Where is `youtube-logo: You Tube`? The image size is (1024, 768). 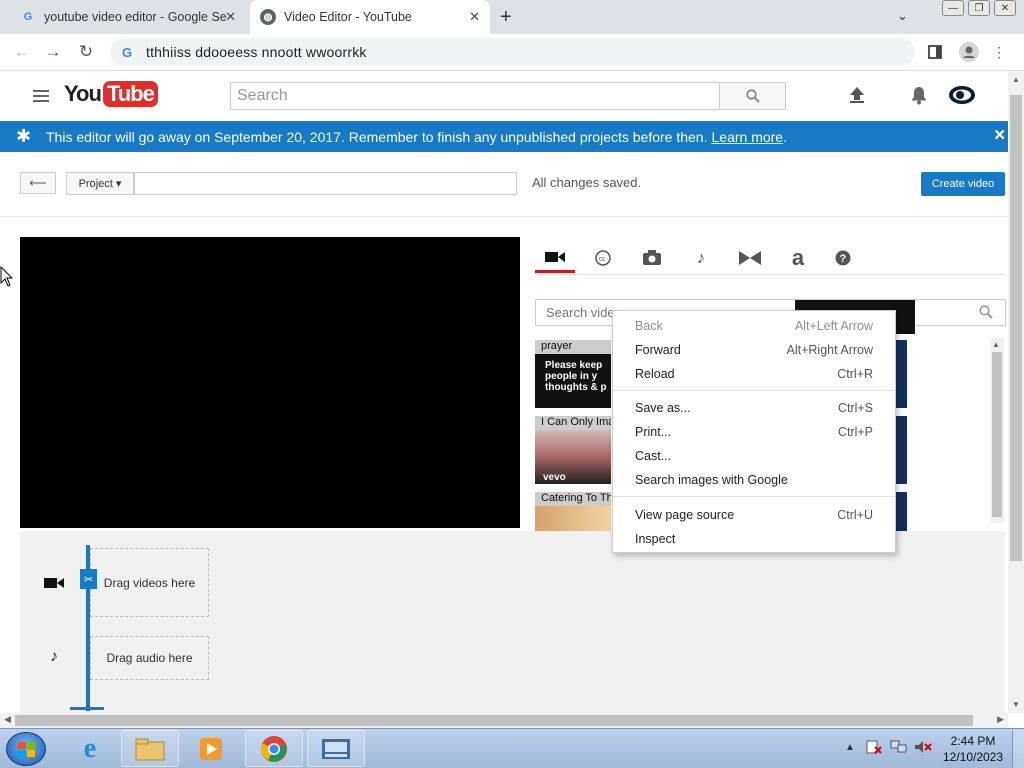
youtube-logo: You Tube is located at coordinates (111, 94).